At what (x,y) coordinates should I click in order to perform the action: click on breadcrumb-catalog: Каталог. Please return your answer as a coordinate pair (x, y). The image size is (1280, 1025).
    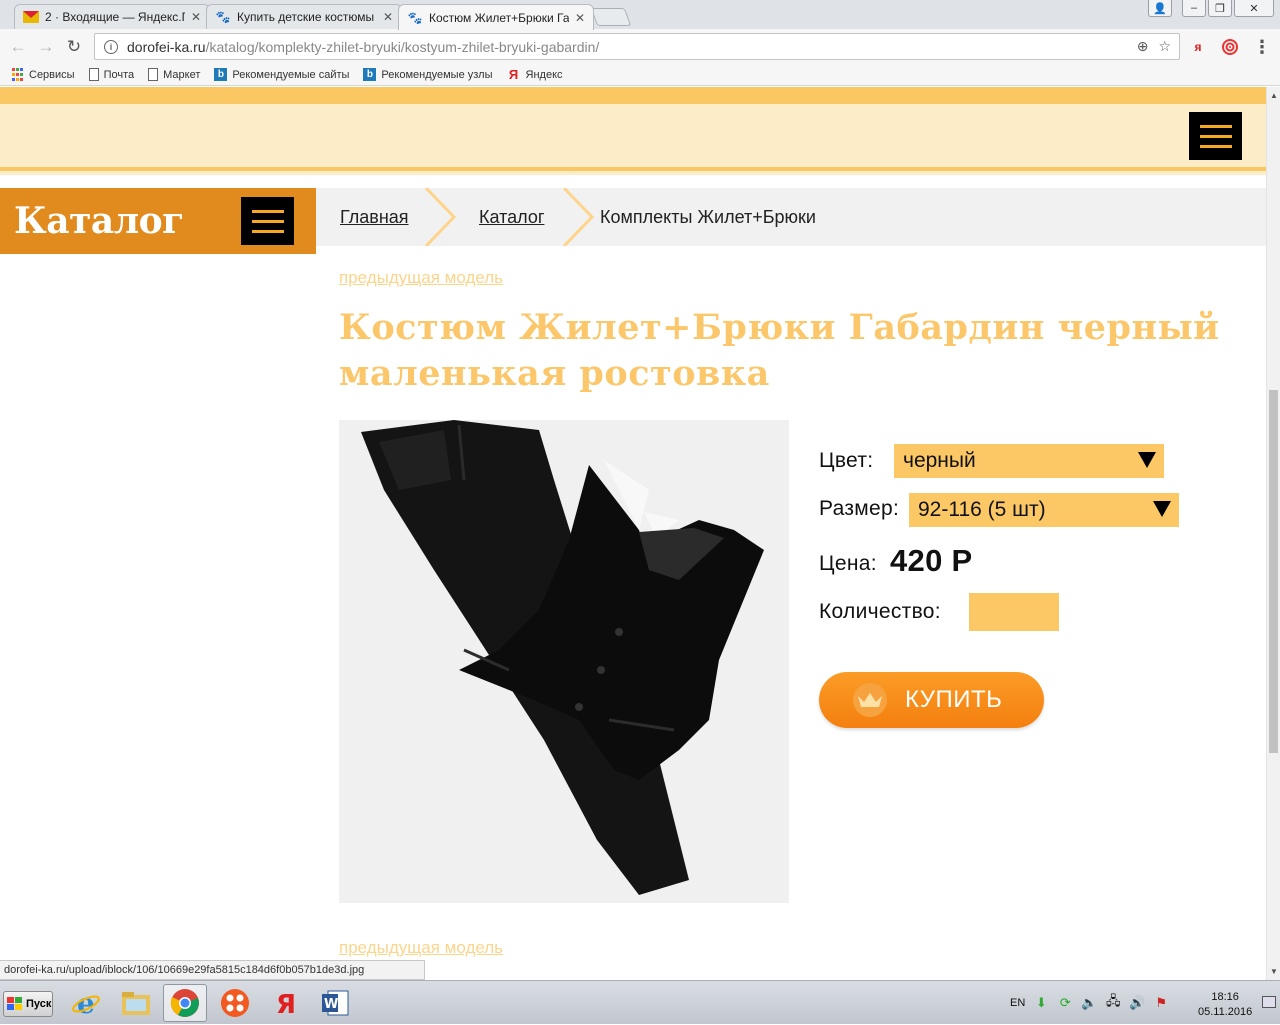
    Looking at the image, I should click on (511, 217).